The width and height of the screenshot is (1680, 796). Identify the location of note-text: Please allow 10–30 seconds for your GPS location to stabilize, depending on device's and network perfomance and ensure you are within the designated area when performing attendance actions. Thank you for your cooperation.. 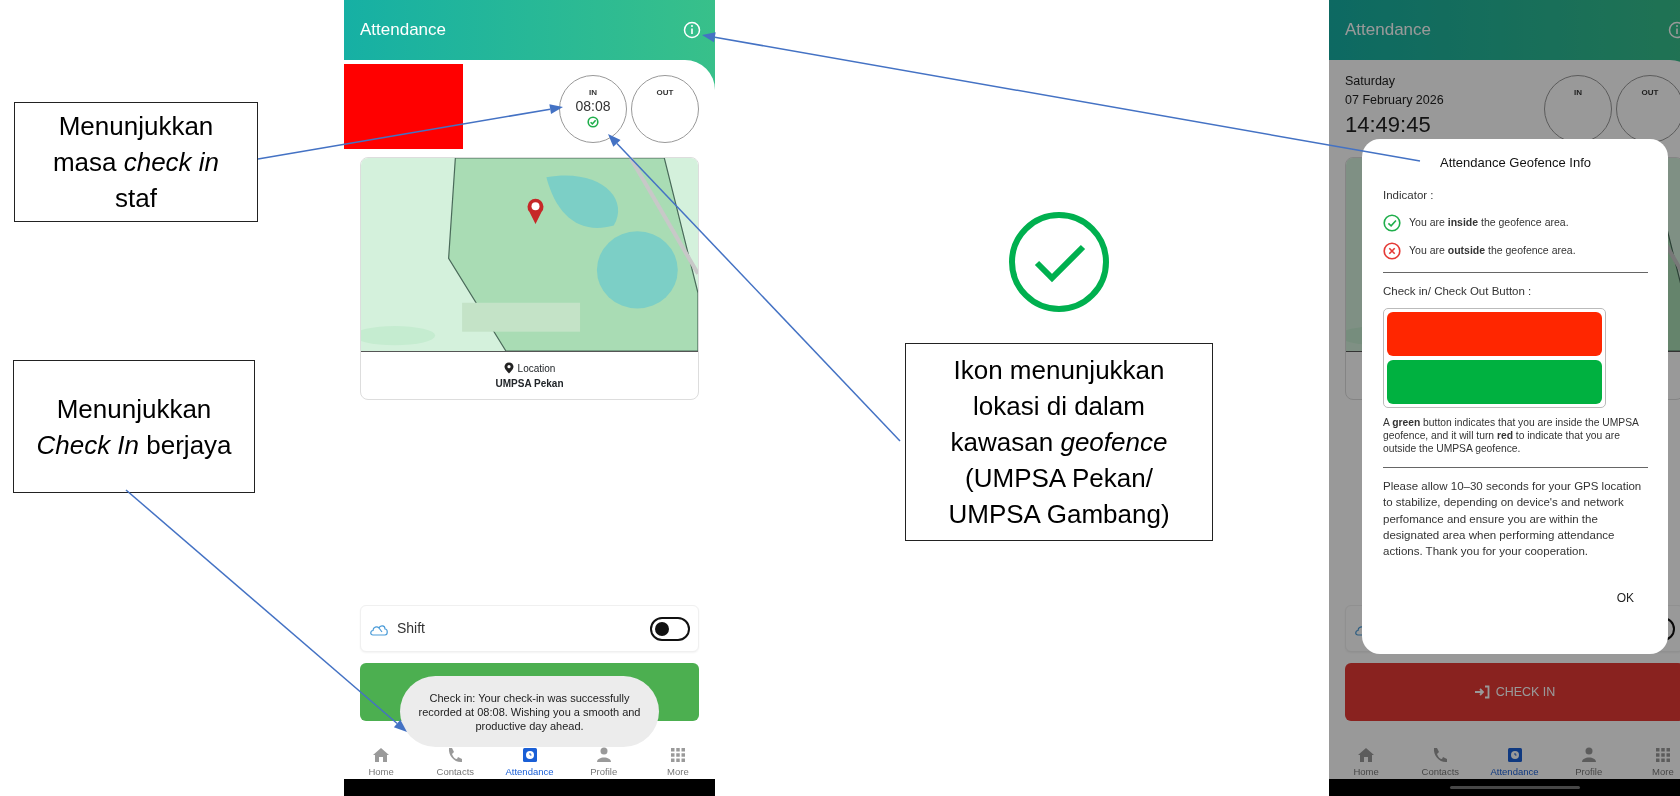
(1513, 519).